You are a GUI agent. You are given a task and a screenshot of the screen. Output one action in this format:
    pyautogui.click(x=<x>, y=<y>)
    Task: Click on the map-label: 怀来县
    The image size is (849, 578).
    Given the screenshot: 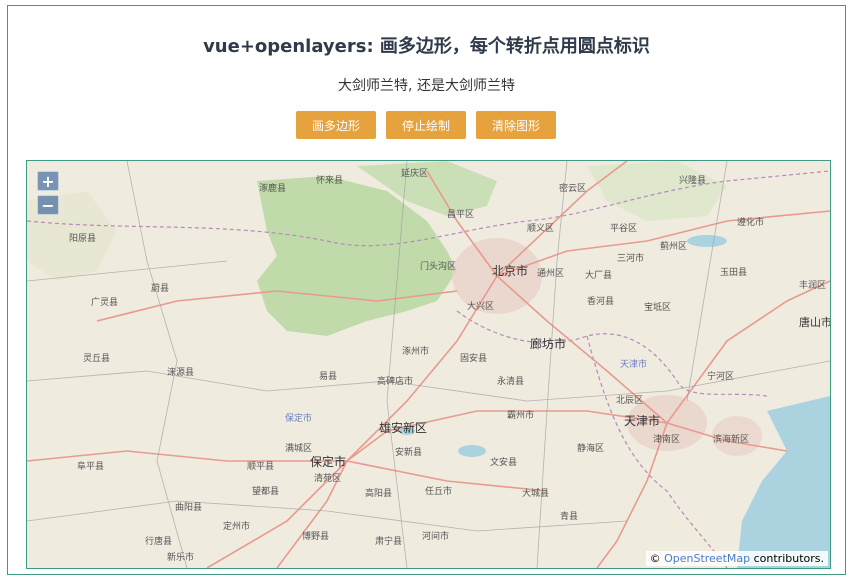 What is the action you would take?
    pyautogui.click(x=329, y=180)
    